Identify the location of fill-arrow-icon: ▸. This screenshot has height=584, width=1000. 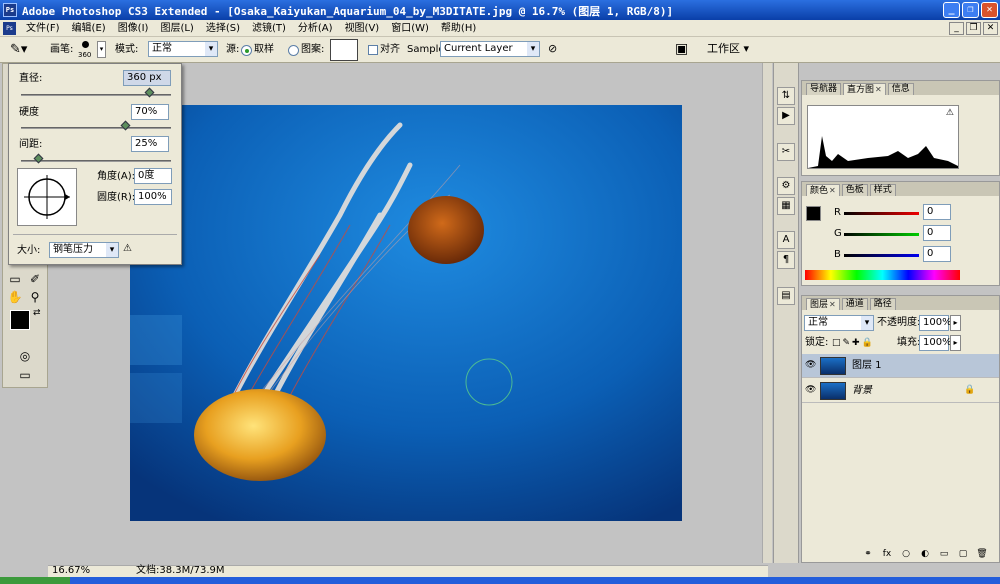
(955, 343).